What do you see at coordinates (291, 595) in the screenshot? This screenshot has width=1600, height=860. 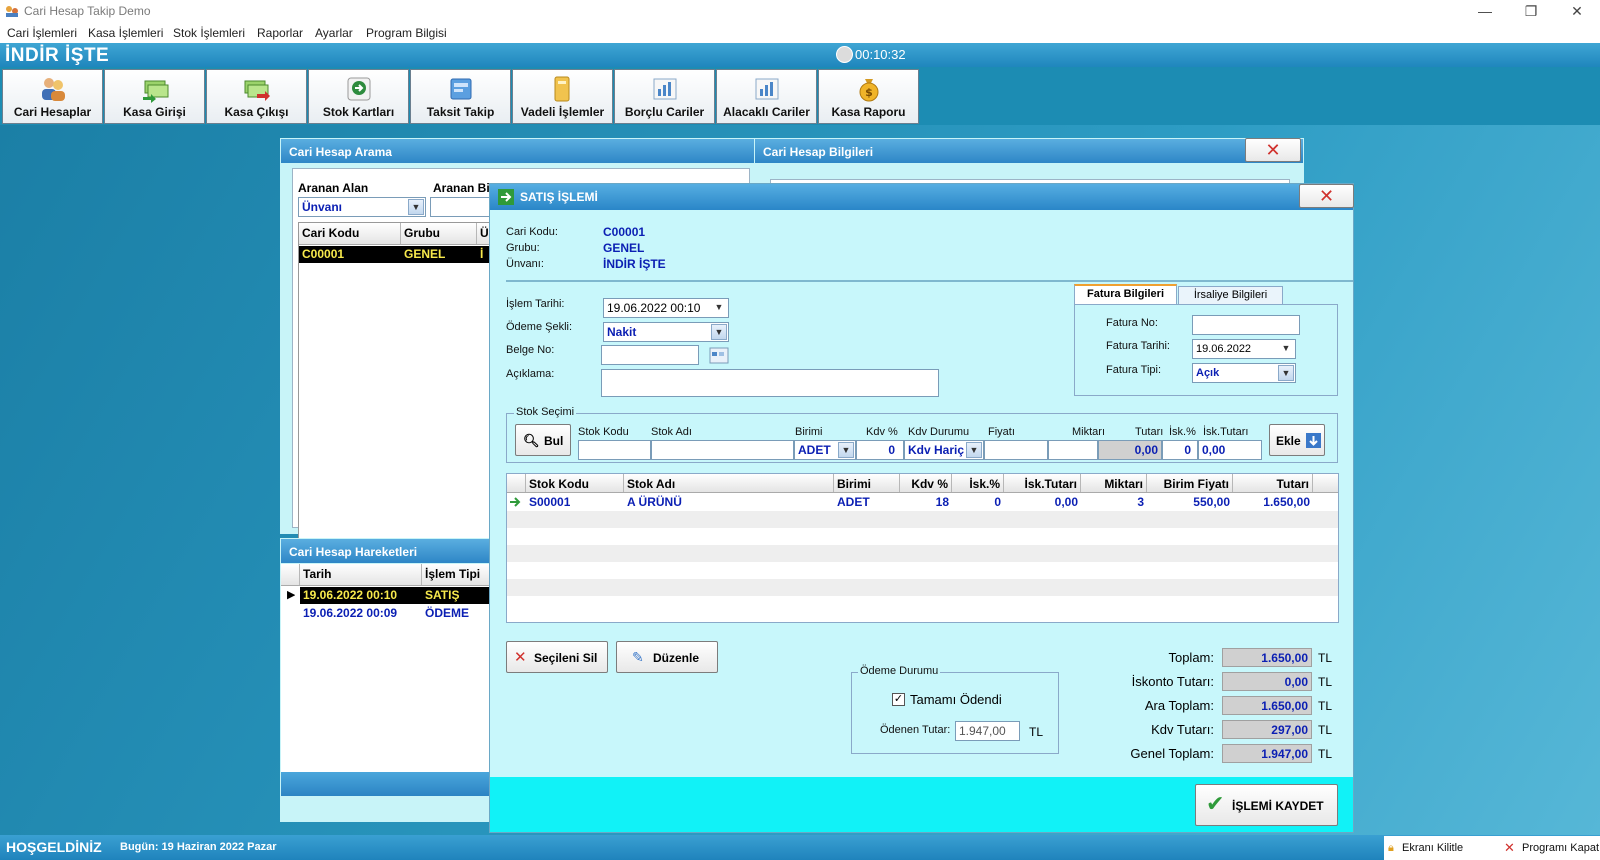 I see `row-pointer-icon: ▶` at bounding box center [291, 595].